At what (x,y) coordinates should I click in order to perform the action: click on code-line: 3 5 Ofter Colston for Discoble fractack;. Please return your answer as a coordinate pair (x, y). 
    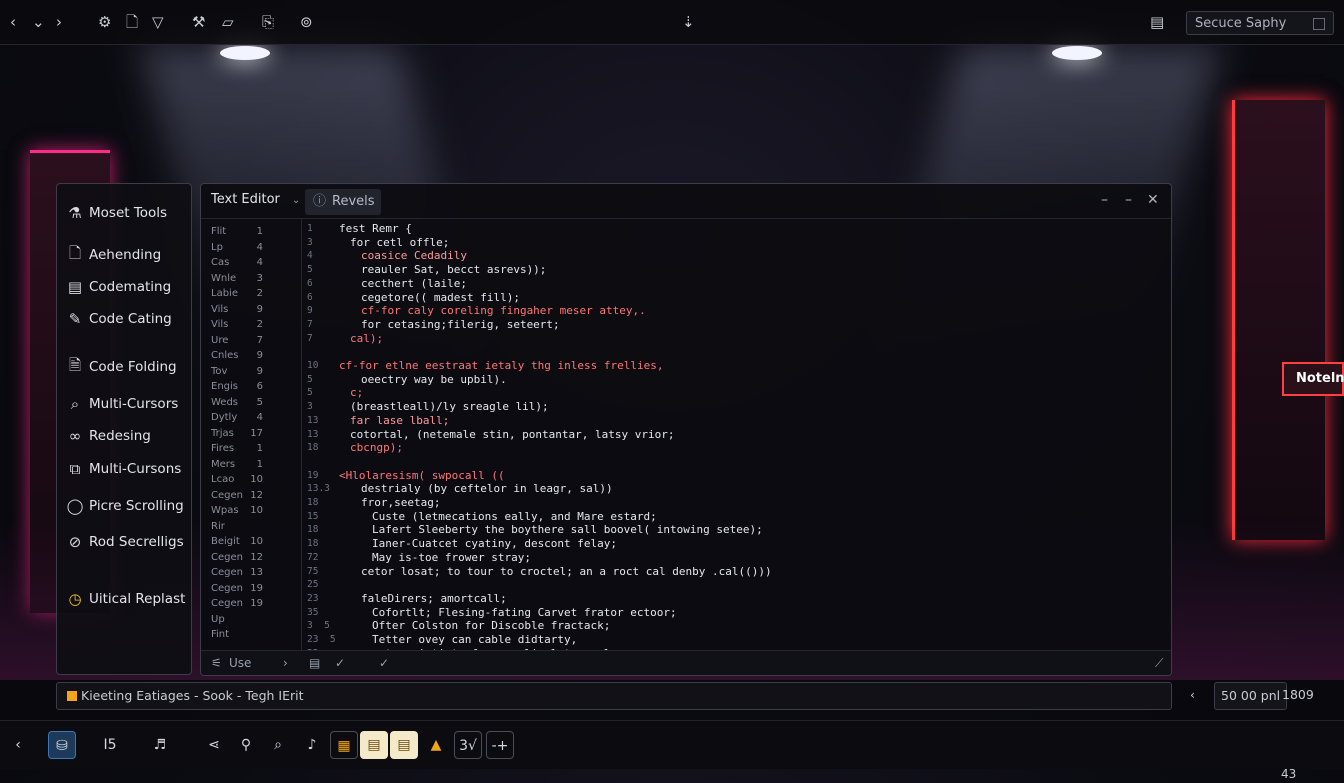
    Looking at the image, I should click on (731, 626).